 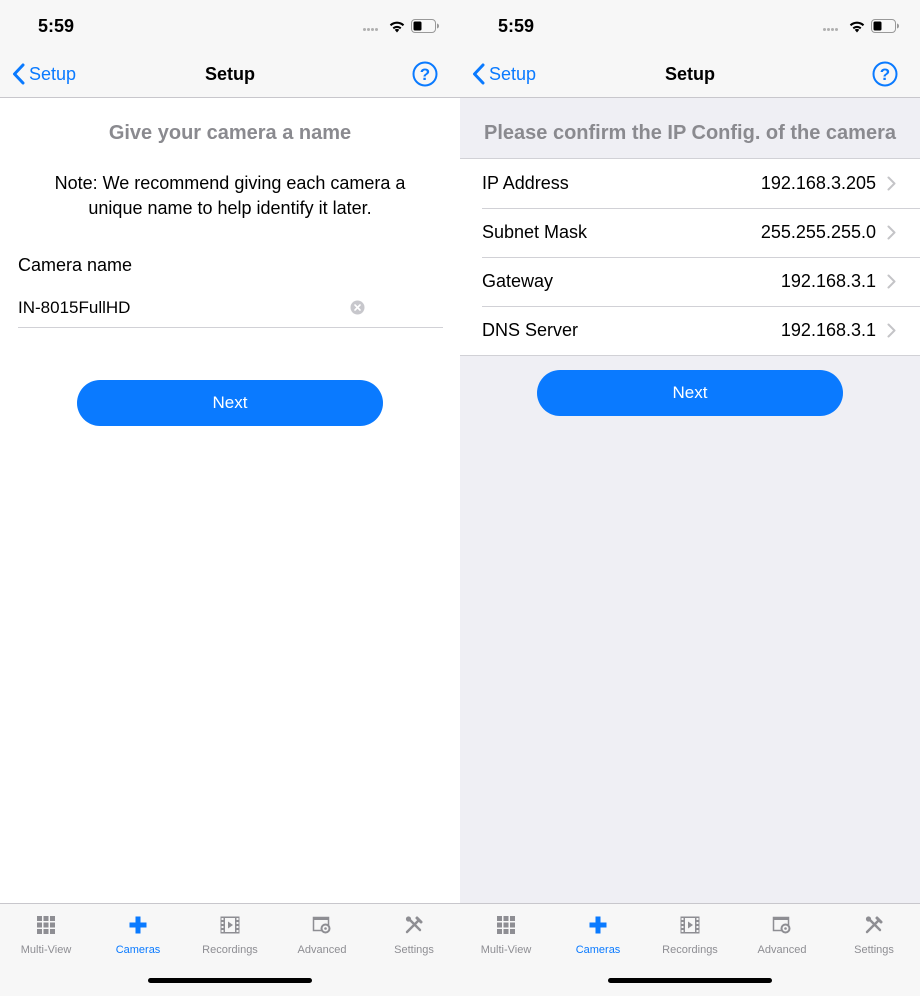 What do you see at coordinates (690, 281) in the screenshot?
I see `gateway-row: Gateway 192.168.3.1` at bounding box center [690, 281].